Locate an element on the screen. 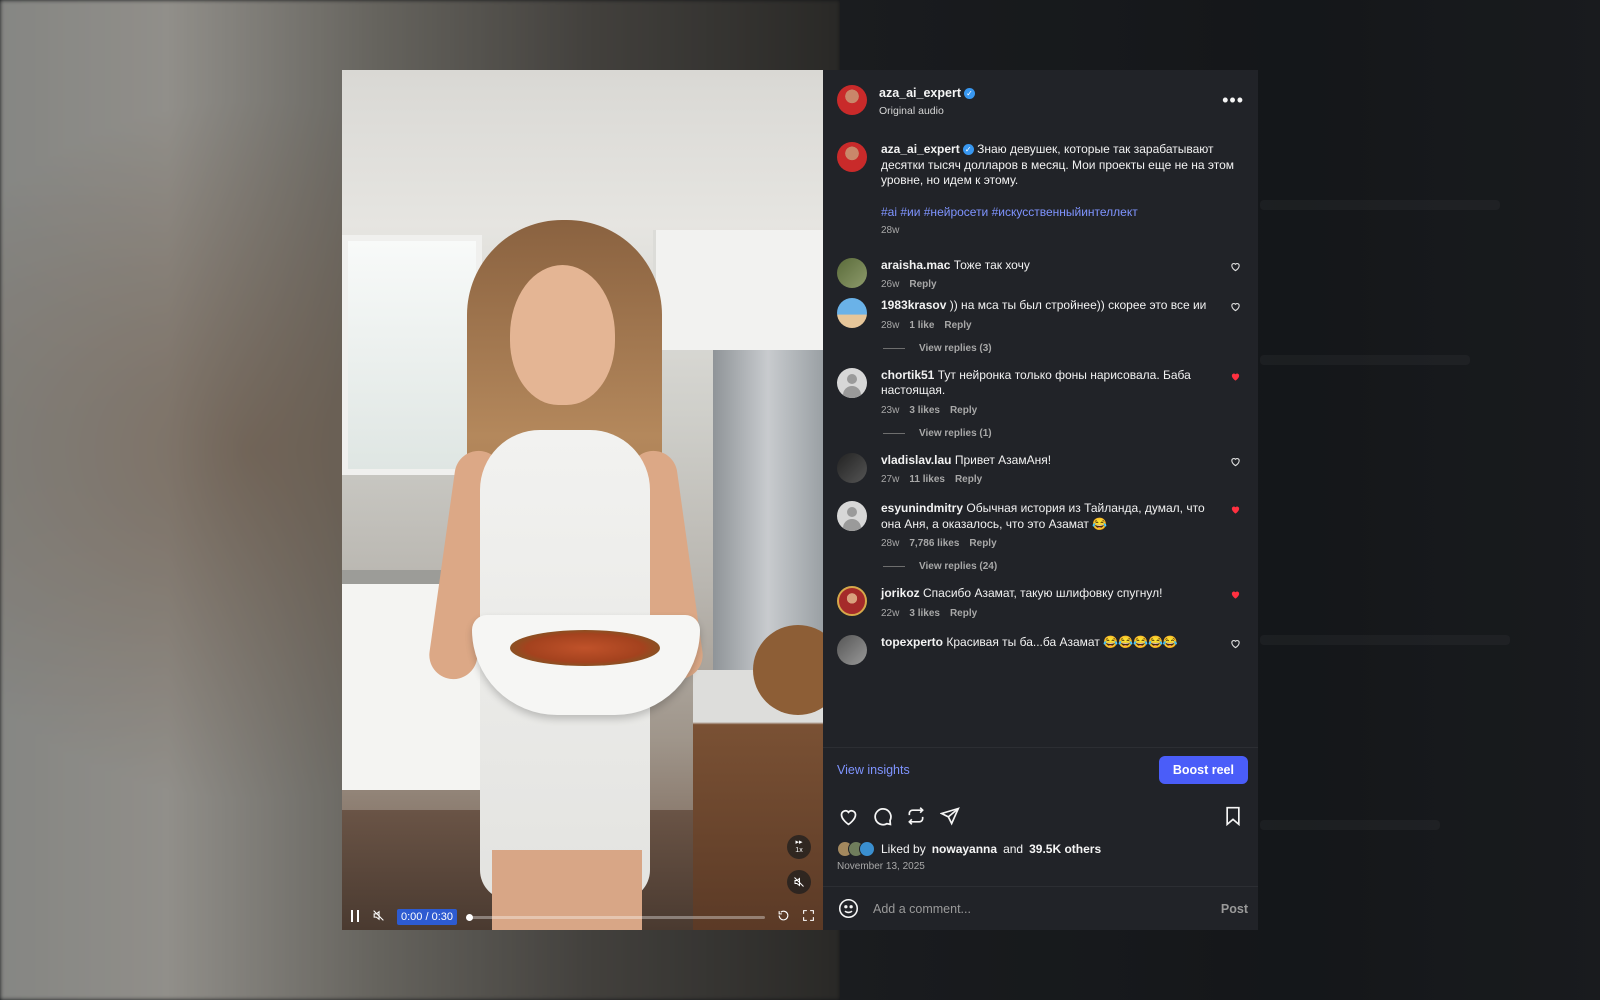 The image size is (1600, 1000). liker-avatar is located at coordinates (867, 849).